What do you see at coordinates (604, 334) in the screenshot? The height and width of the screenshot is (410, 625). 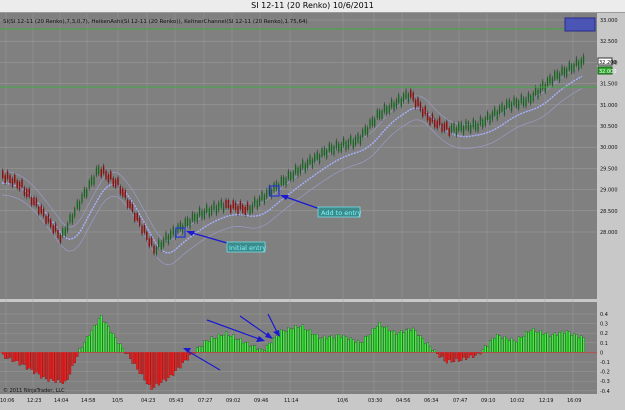 I see `osc-tick-label: 0.2` at bounding box center [604, 334].